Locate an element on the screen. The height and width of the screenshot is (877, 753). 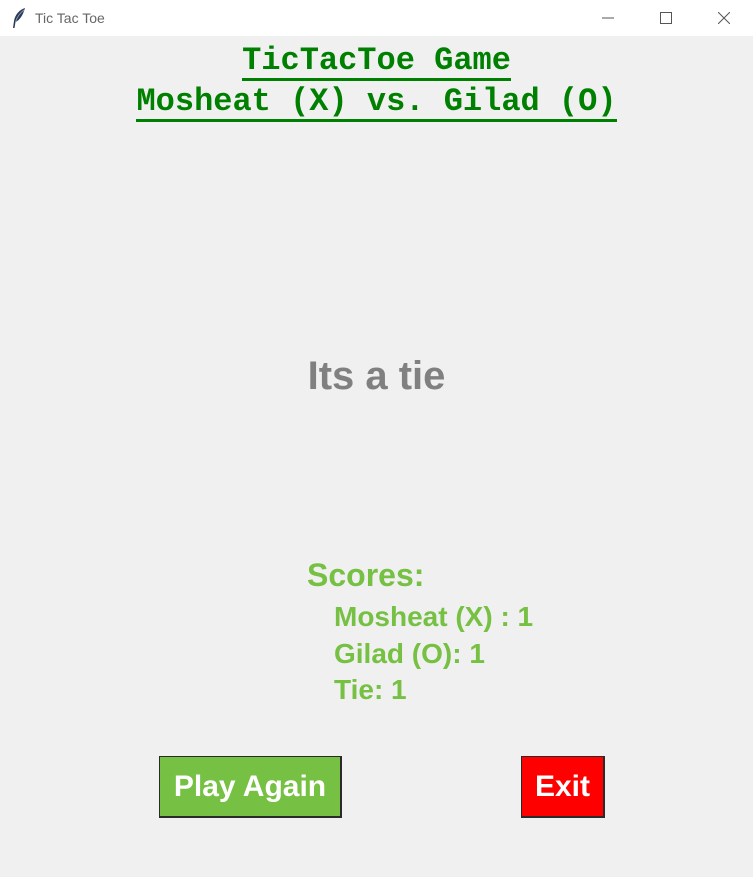
game-status: Its a tie is located at coordinates (376, 376).